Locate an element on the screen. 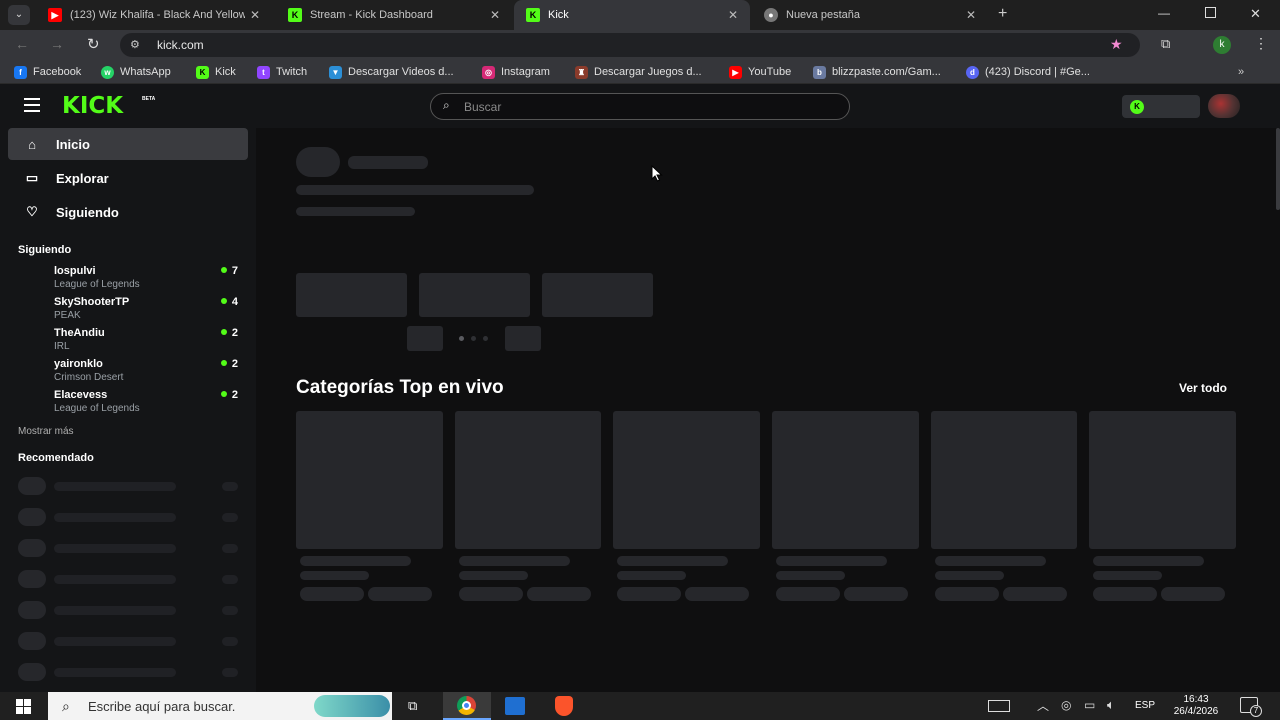  following-channel: TheAndiu IRL 2 is located at coordinates (149, 339).